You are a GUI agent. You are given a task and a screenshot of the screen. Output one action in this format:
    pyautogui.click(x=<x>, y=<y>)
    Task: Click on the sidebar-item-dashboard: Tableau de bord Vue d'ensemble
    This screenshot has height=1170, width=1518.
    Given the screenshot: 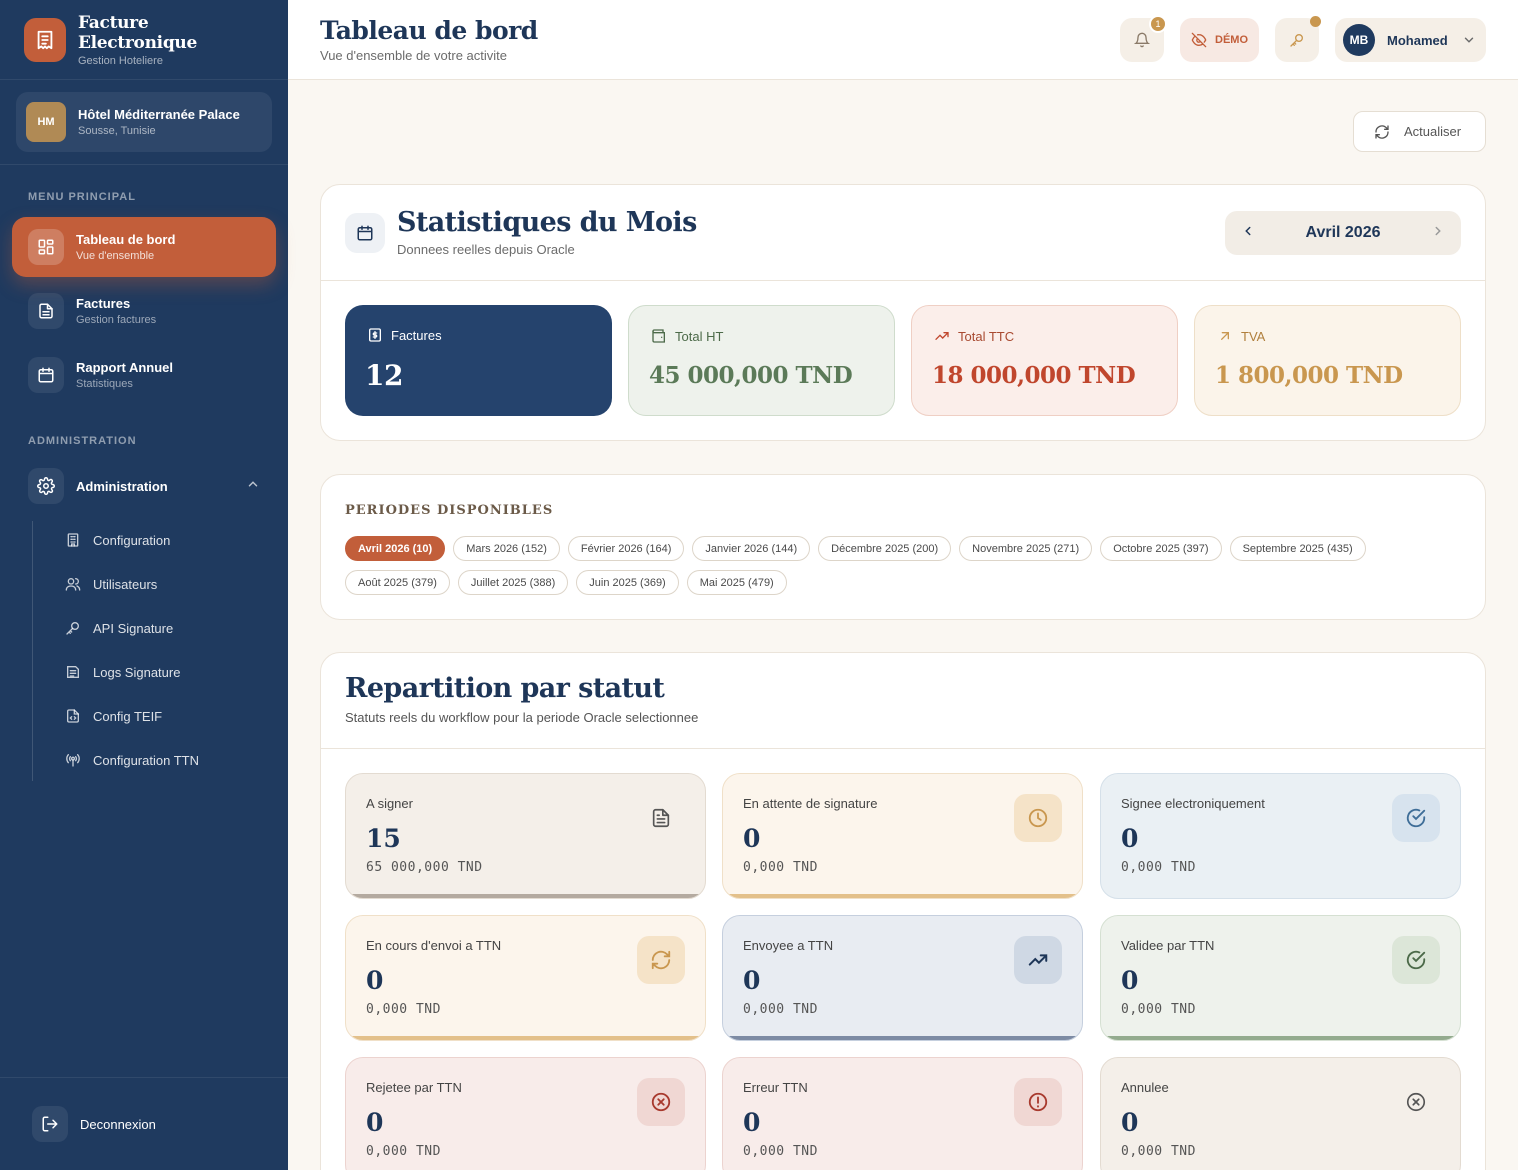 What is the action you would take?
    pyautogui.click(x=144, y=247)
    